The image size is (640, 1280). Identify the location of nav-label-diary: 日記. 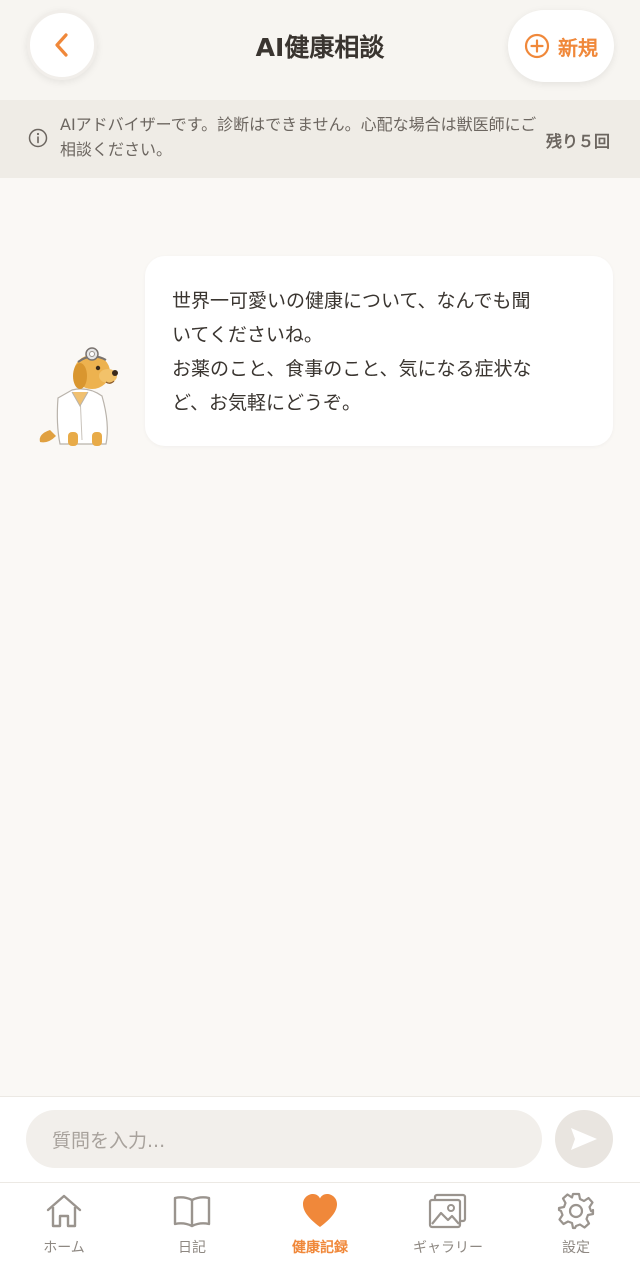
(192, 1248).